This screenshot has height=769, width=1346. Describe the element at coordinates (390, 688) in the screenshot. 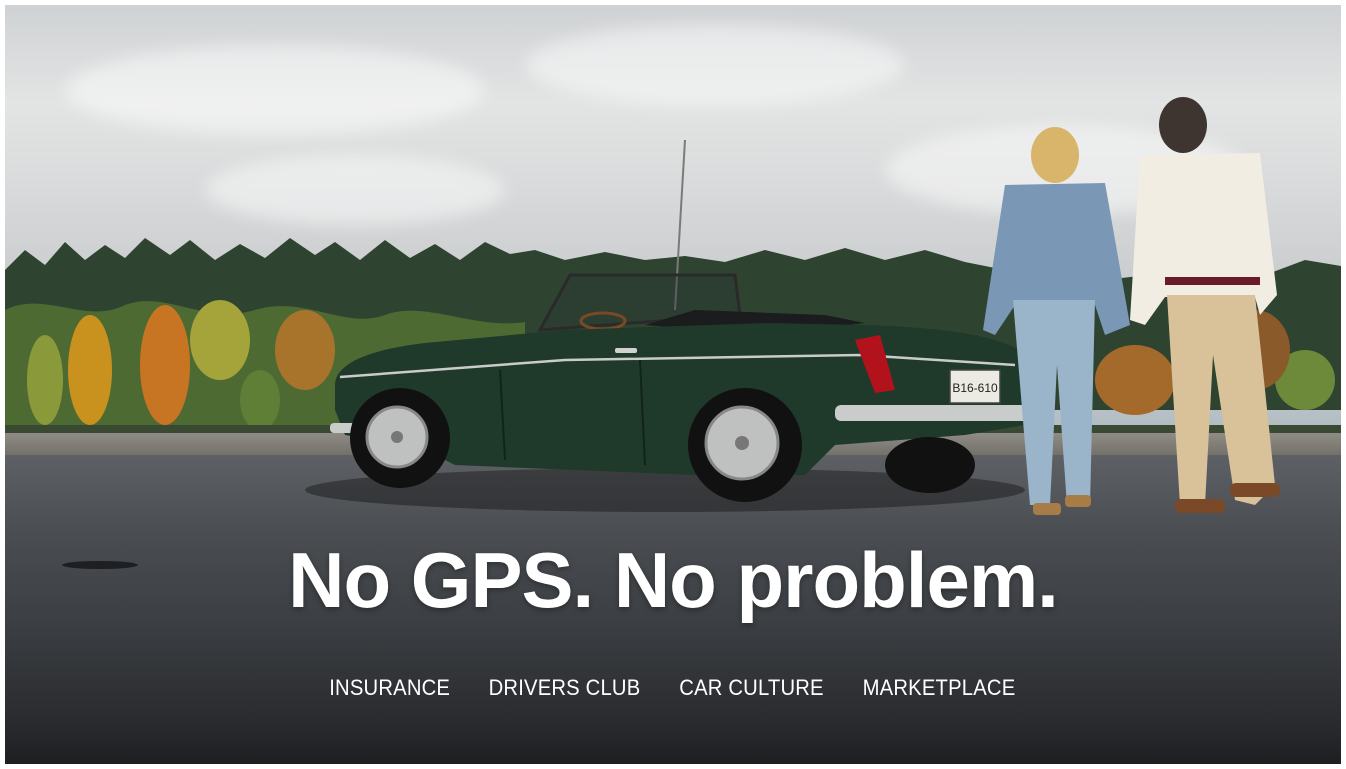

I see `nav-link-insurance: INSURANCE` at that location.